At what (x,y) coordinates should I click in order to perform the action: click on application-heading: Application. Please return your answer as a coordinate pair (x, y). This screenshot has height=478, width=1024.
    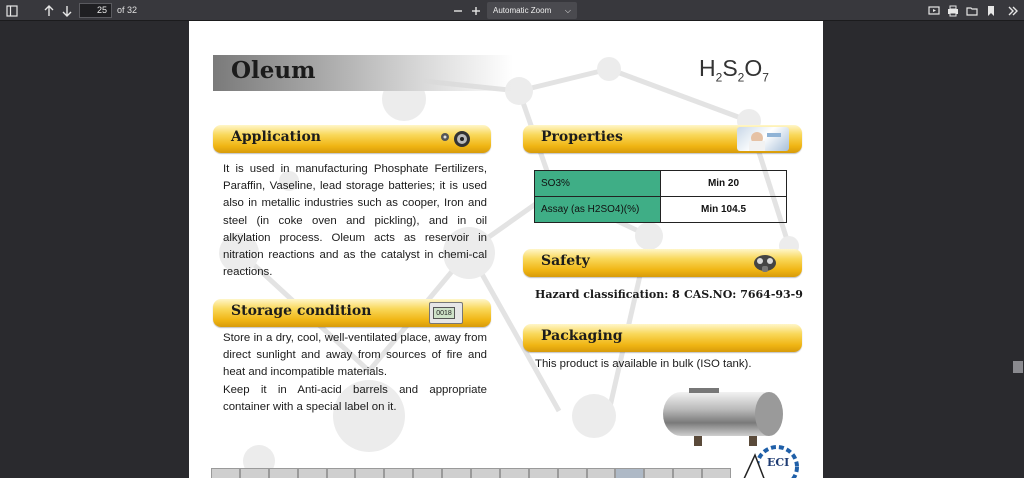
    Looking at the image, I should click on (276, 137).